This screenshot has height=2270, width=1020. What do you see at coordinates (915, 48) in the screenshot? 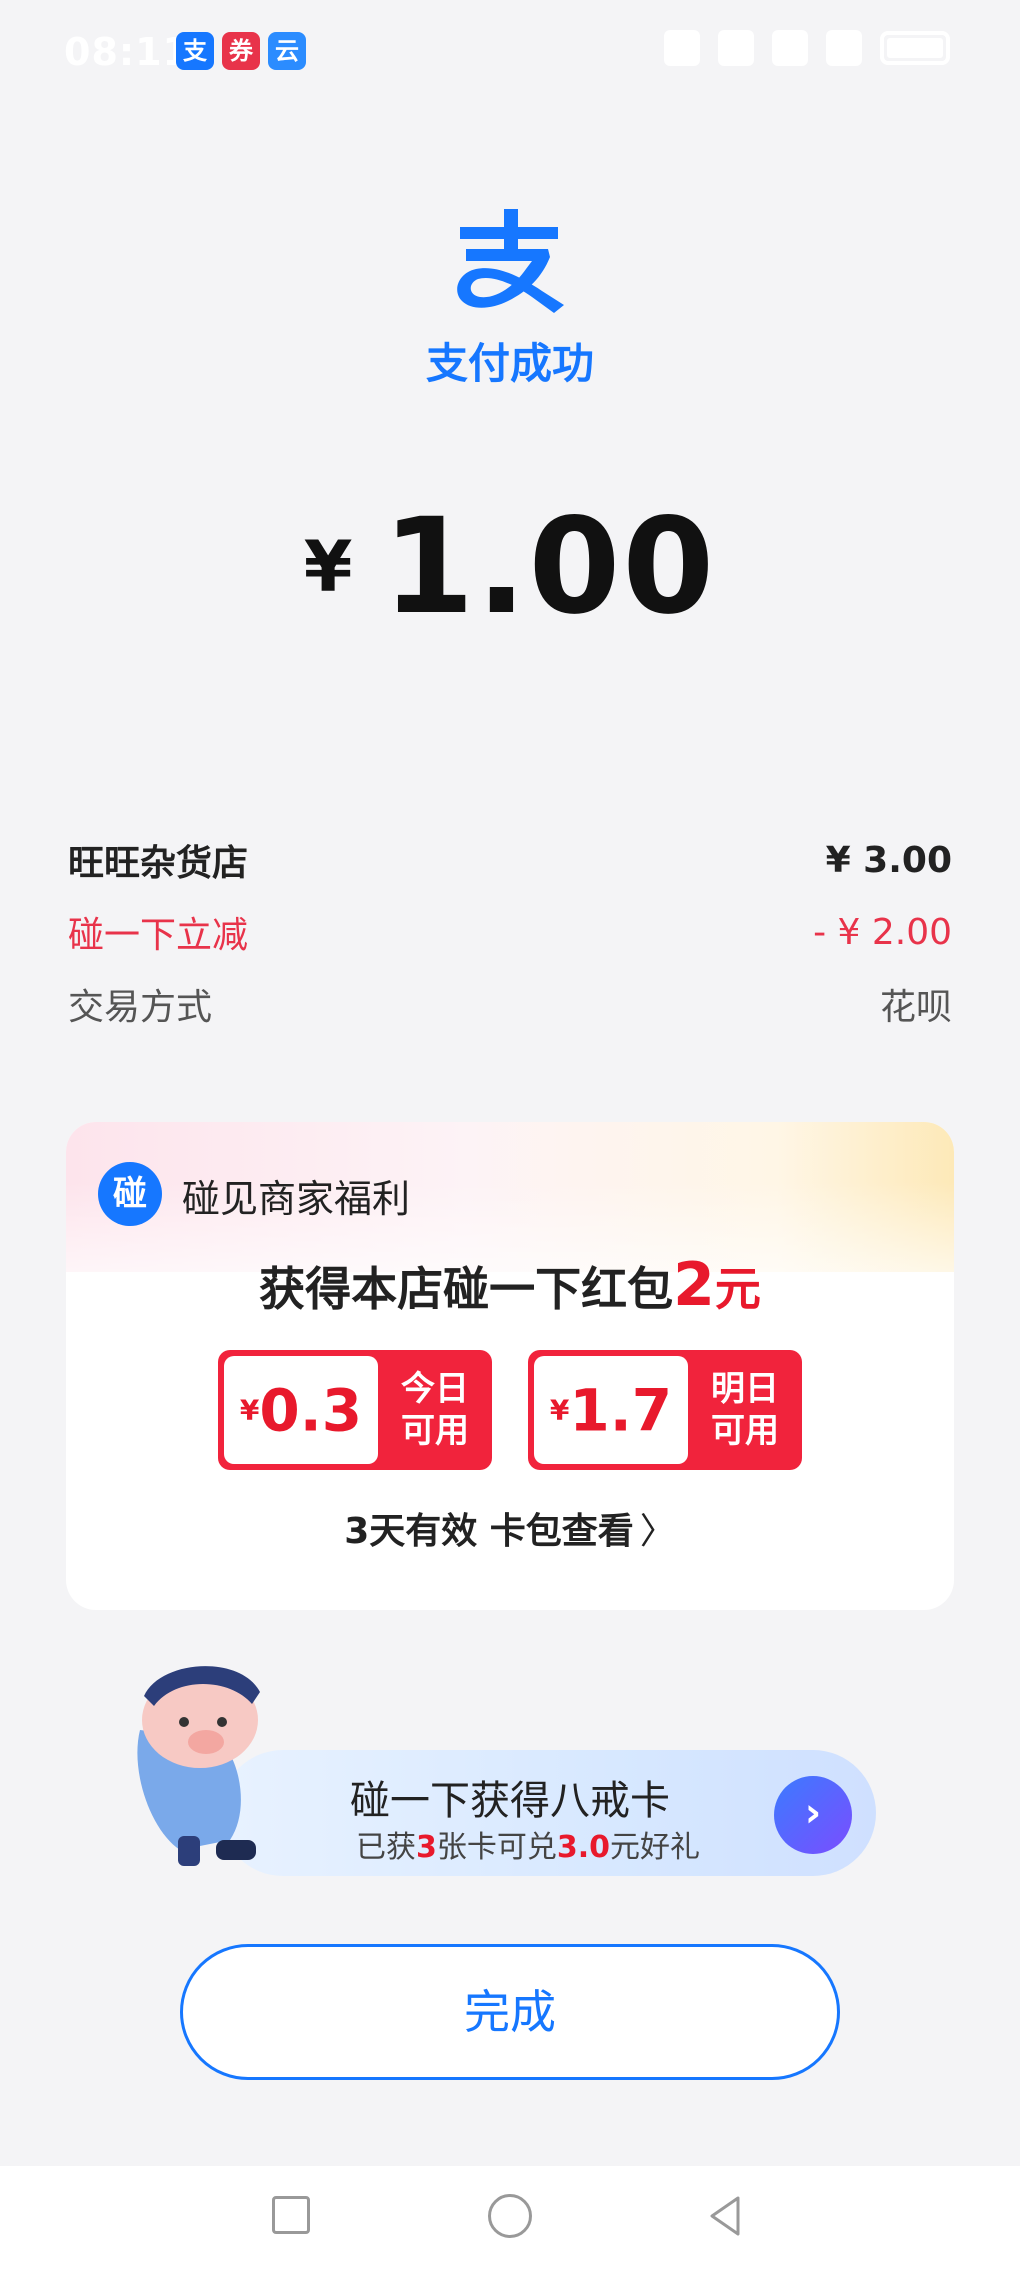
I see `battery-icon` at bounding box center [915, 48].